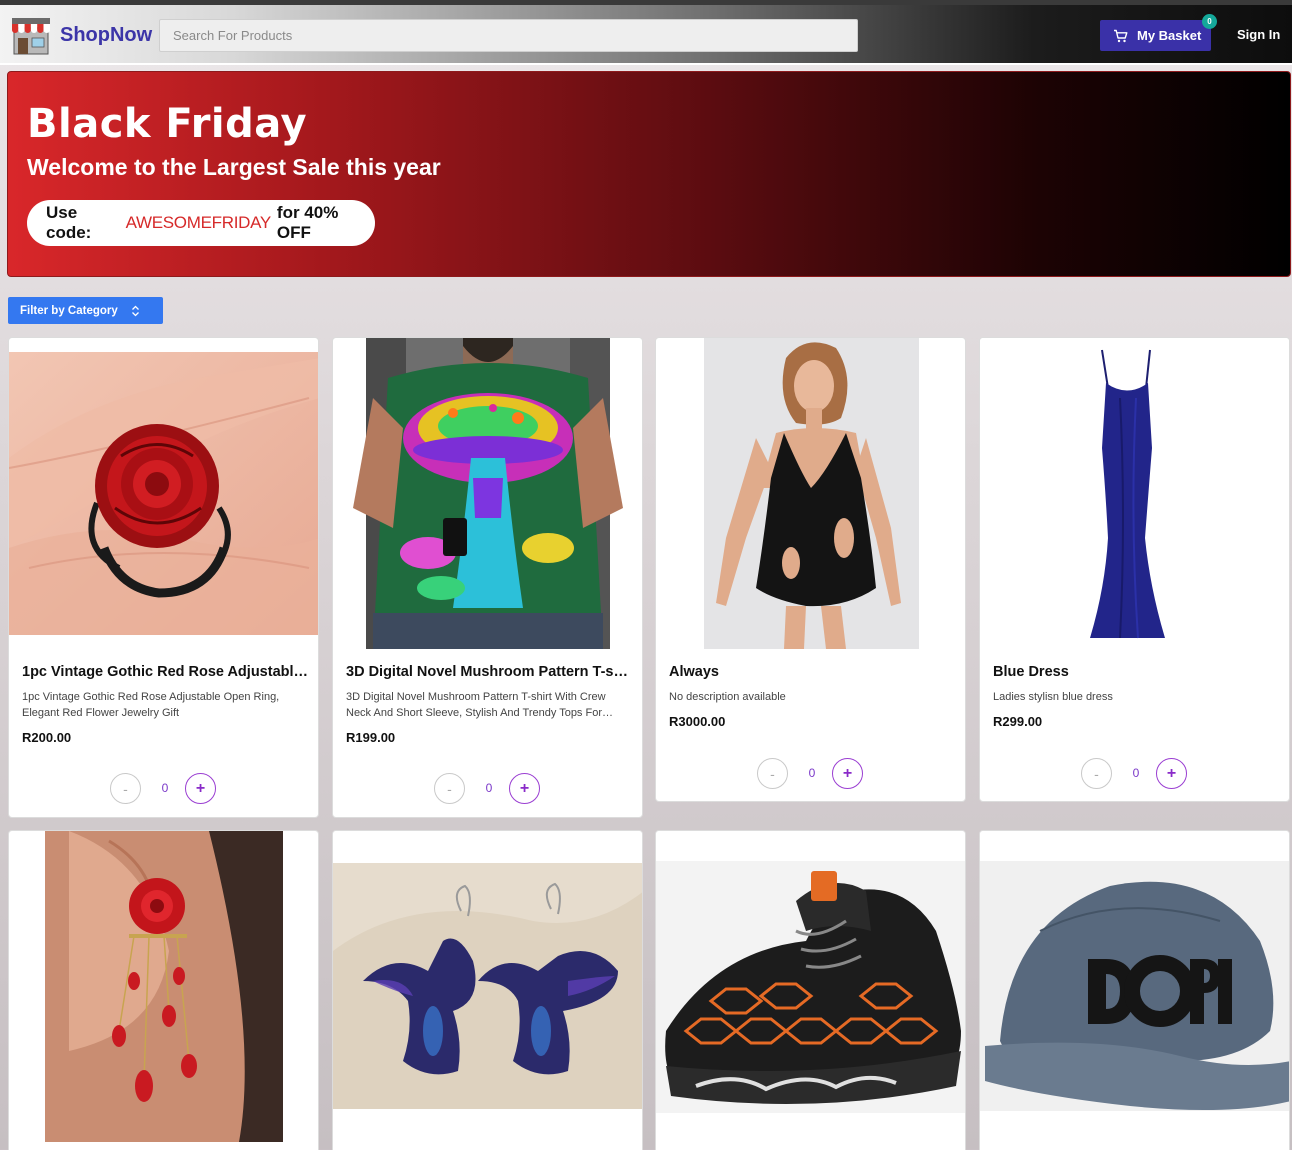  What do you see at coordinates (1209, 21) in the screenshot?
I see `basket-count-badge: 0` at bounding box center [1209, 21].